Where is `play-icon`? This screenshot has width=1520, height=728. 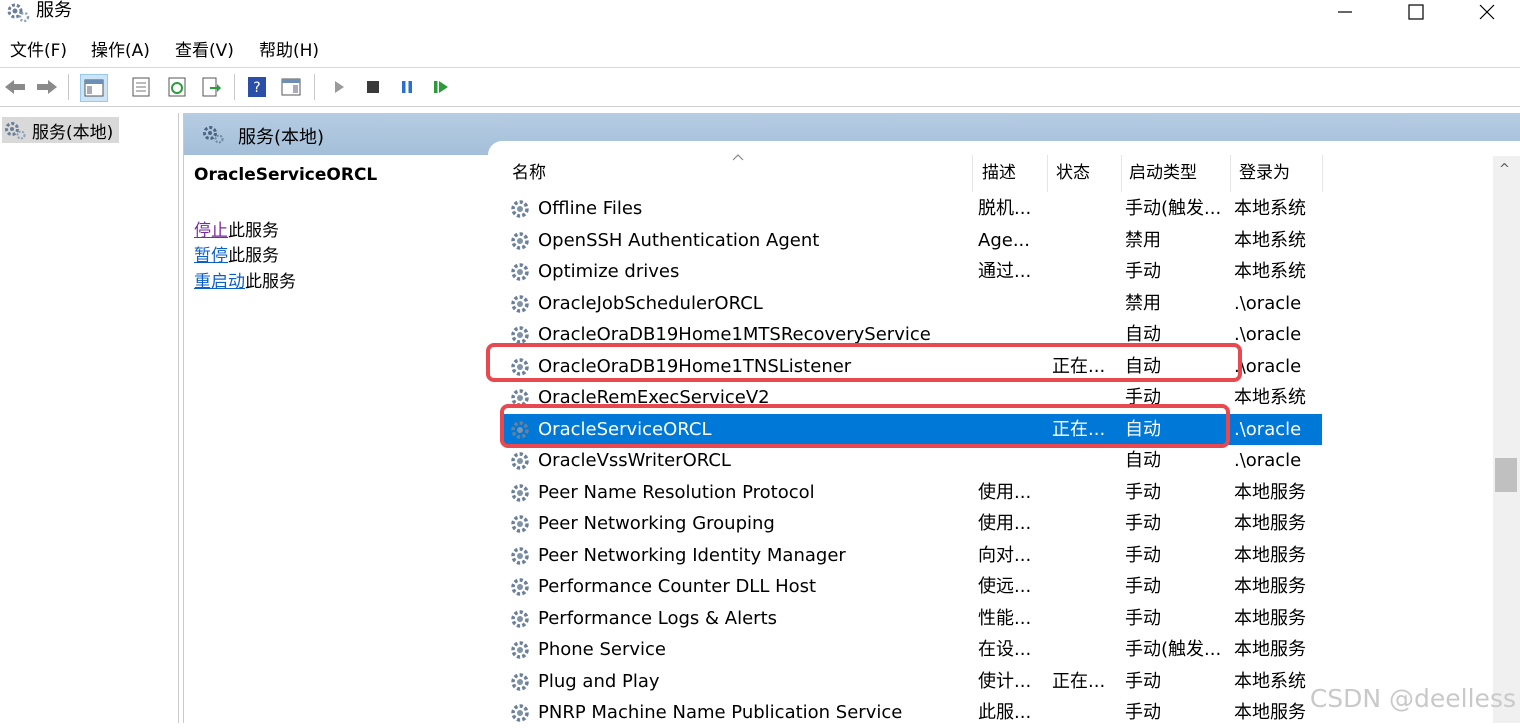
play-icon is located at coordinates (339, 87).